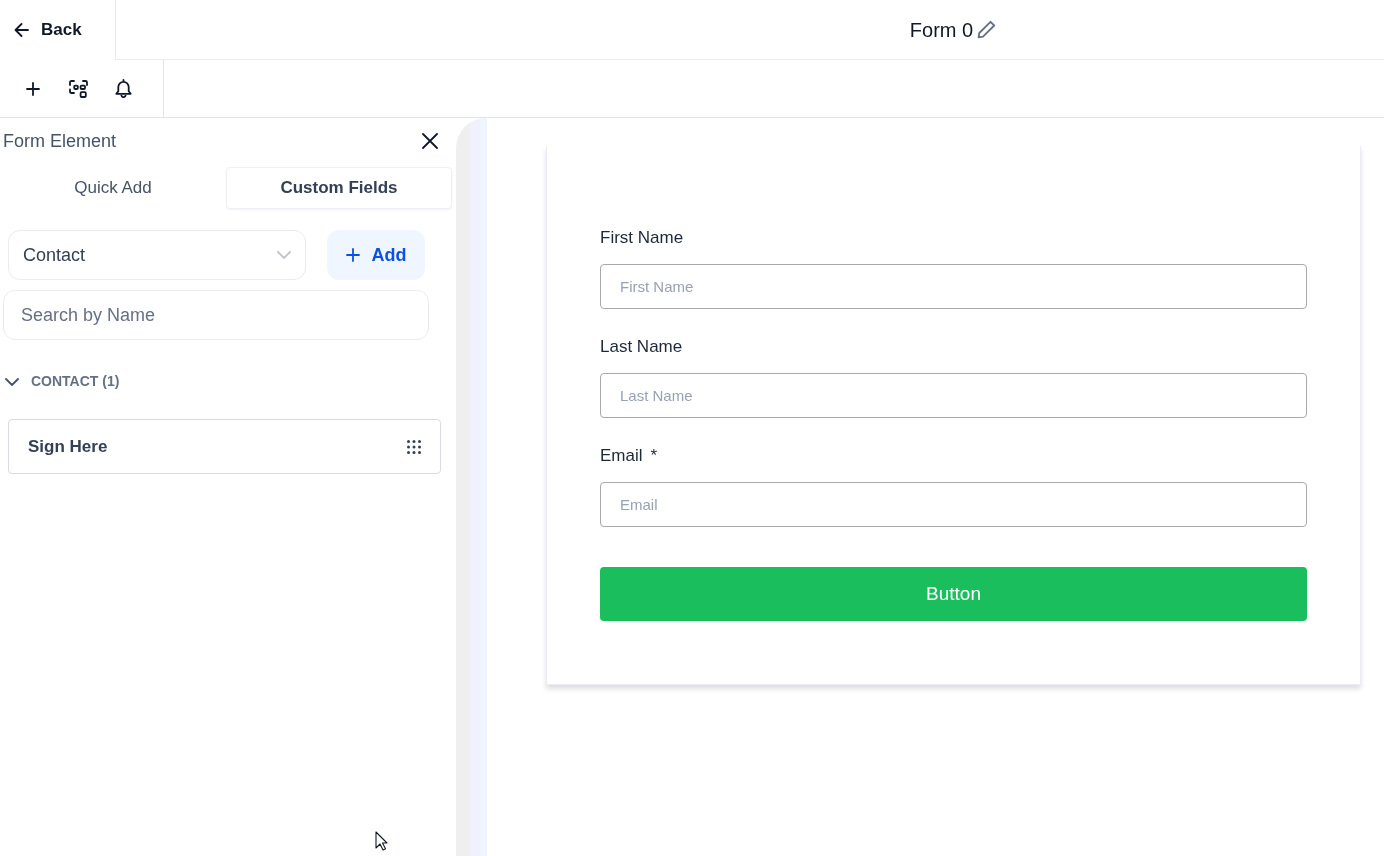 This screenshot has width=1384, height=856. Describe the element at coordinates (59, 141) in the screenshot. I see `panel-title: Form Element` at that location.